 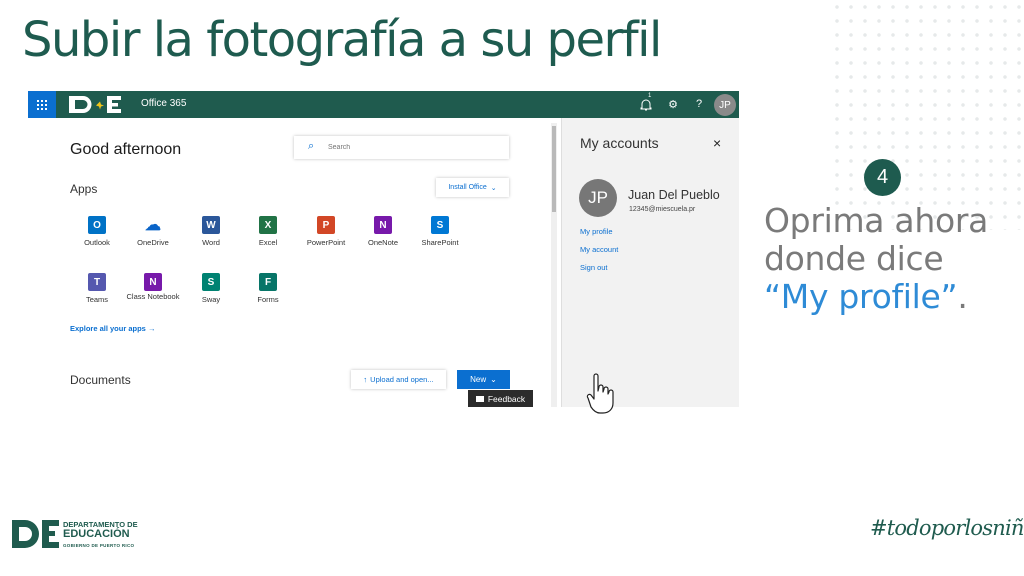 What do you see at coordinates (95, 104) in the screenshot?
I see `de-logo-icon` at bounding box center [95, 104].